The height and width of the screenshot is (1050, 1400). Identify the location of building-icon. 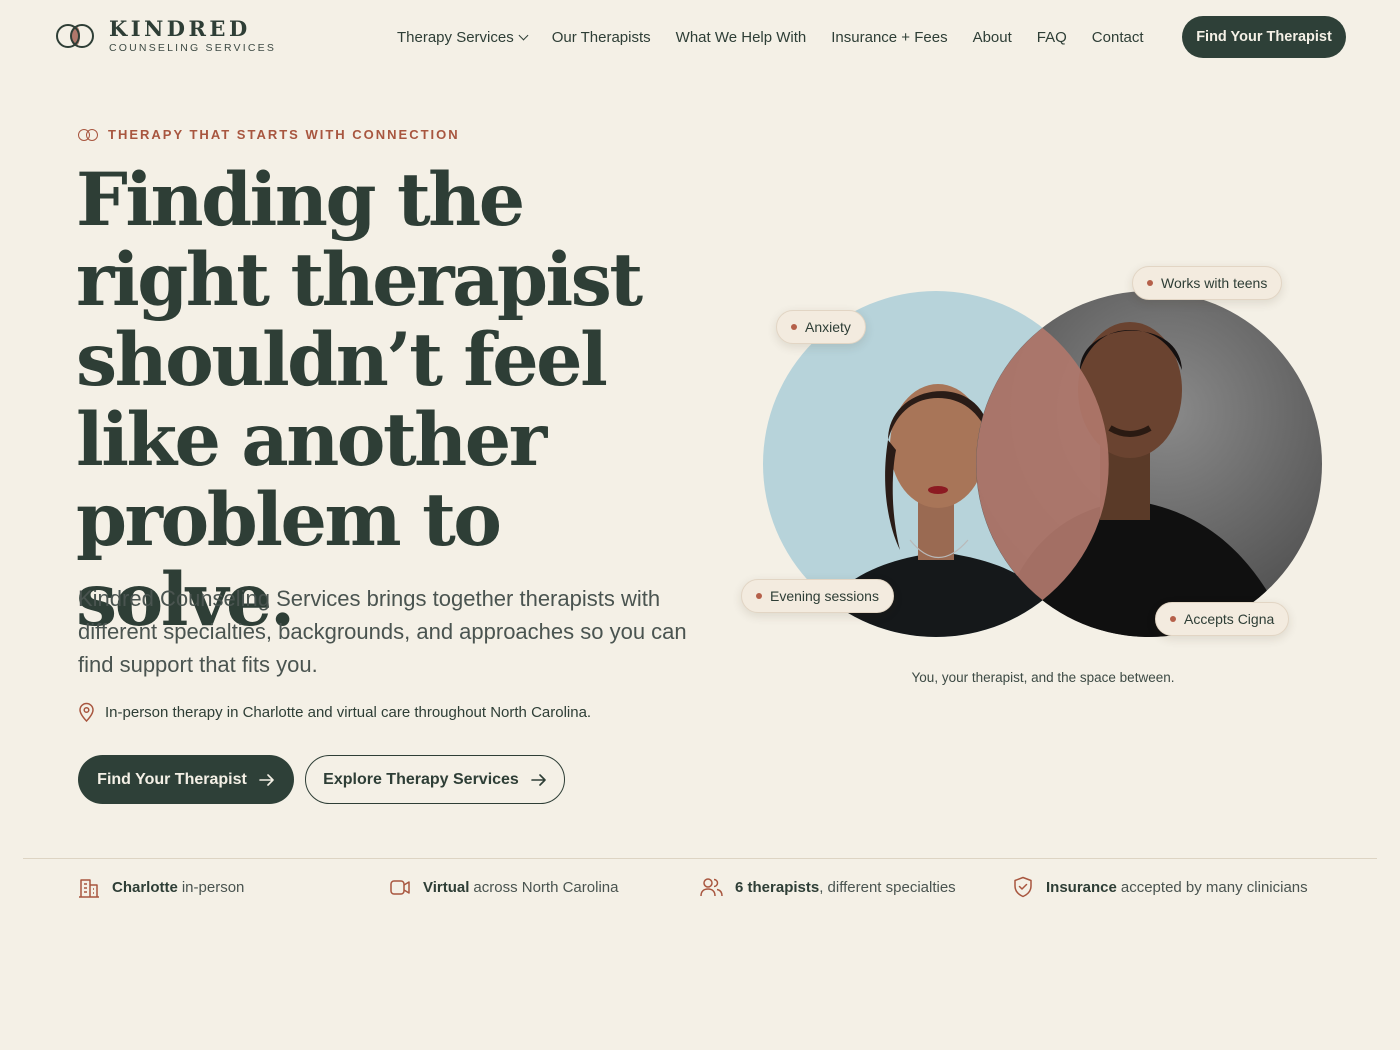
(89, 888).